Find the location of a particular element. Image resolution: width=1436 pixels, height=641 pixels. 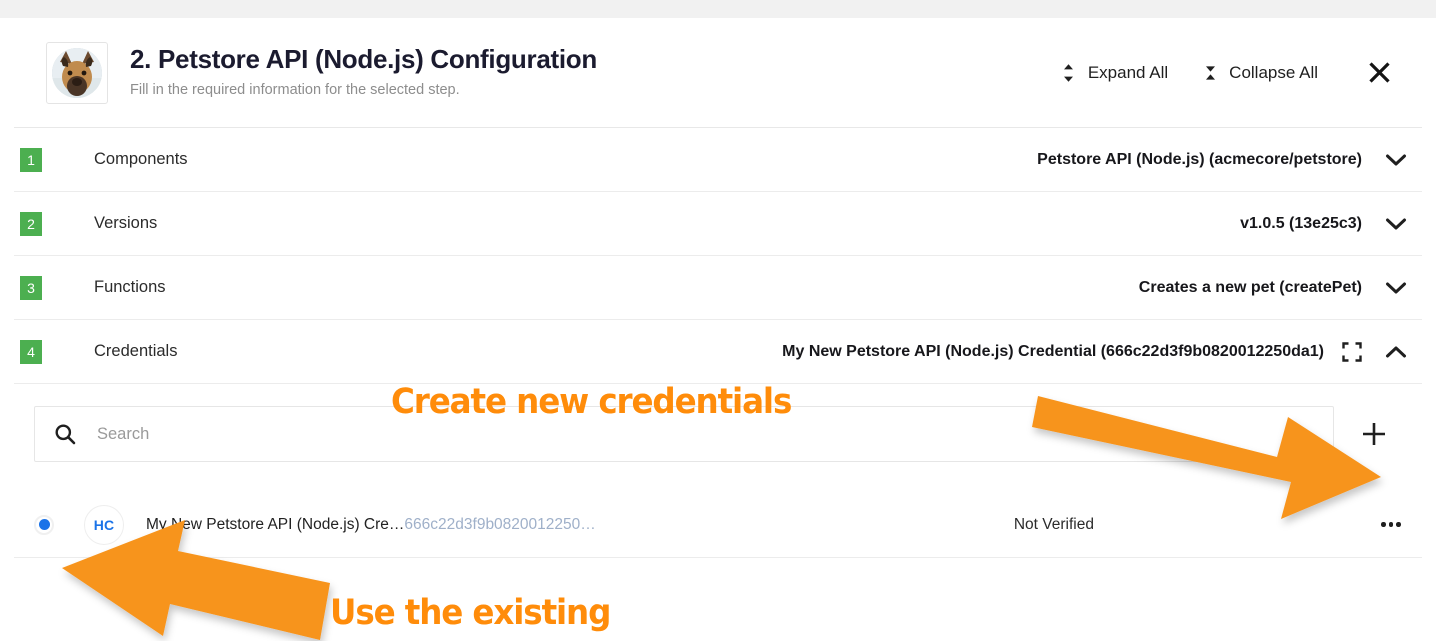

step-label: Versions is located at coordinates (126, 223).